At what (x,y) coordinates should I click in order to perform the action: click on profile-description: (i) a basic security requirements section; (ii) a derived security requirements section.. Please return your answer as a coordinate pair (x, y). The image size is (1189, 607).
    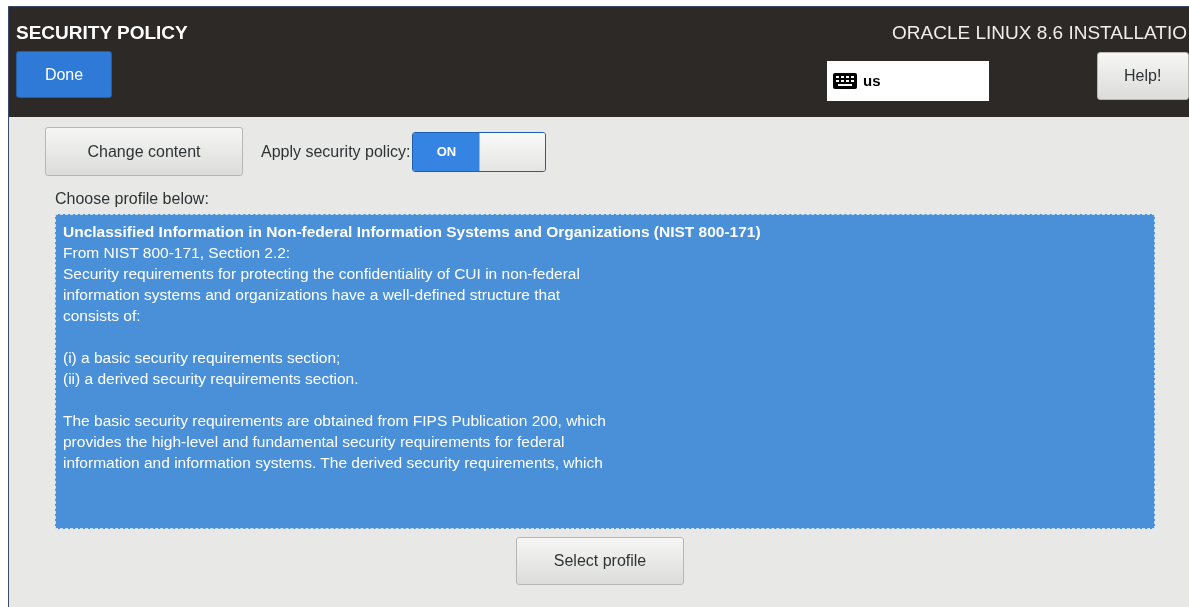
    Looking at the image, I should click on (211, 368).